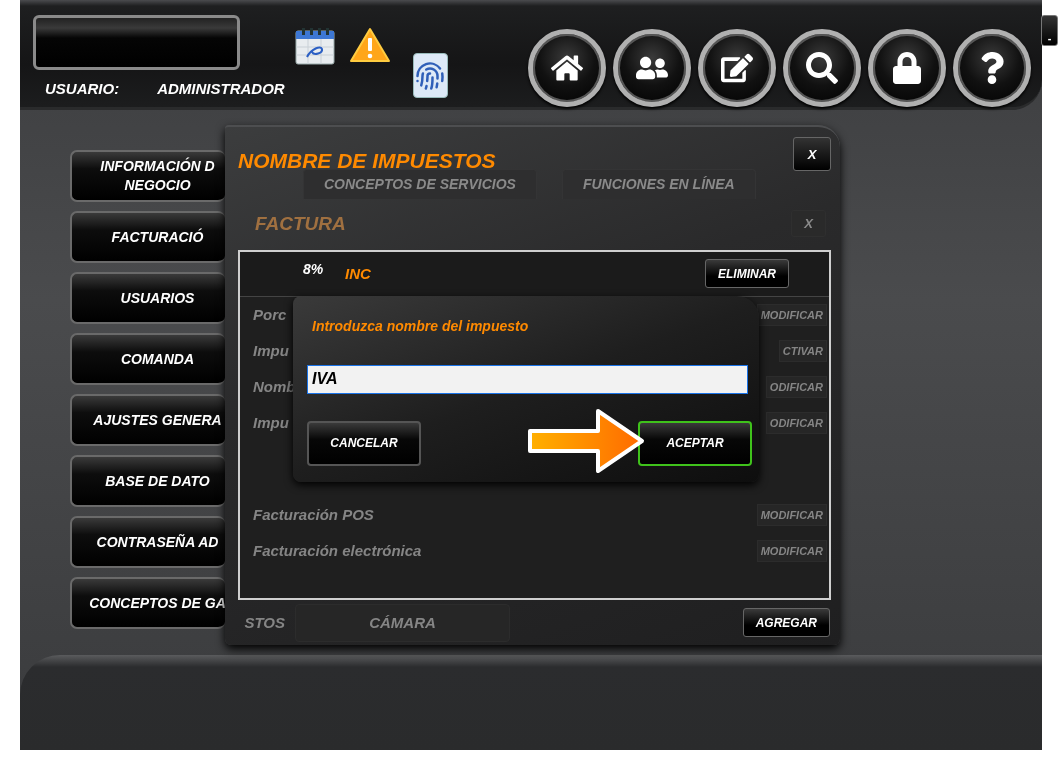  I want to click on lock-icon, so click(906, 68).